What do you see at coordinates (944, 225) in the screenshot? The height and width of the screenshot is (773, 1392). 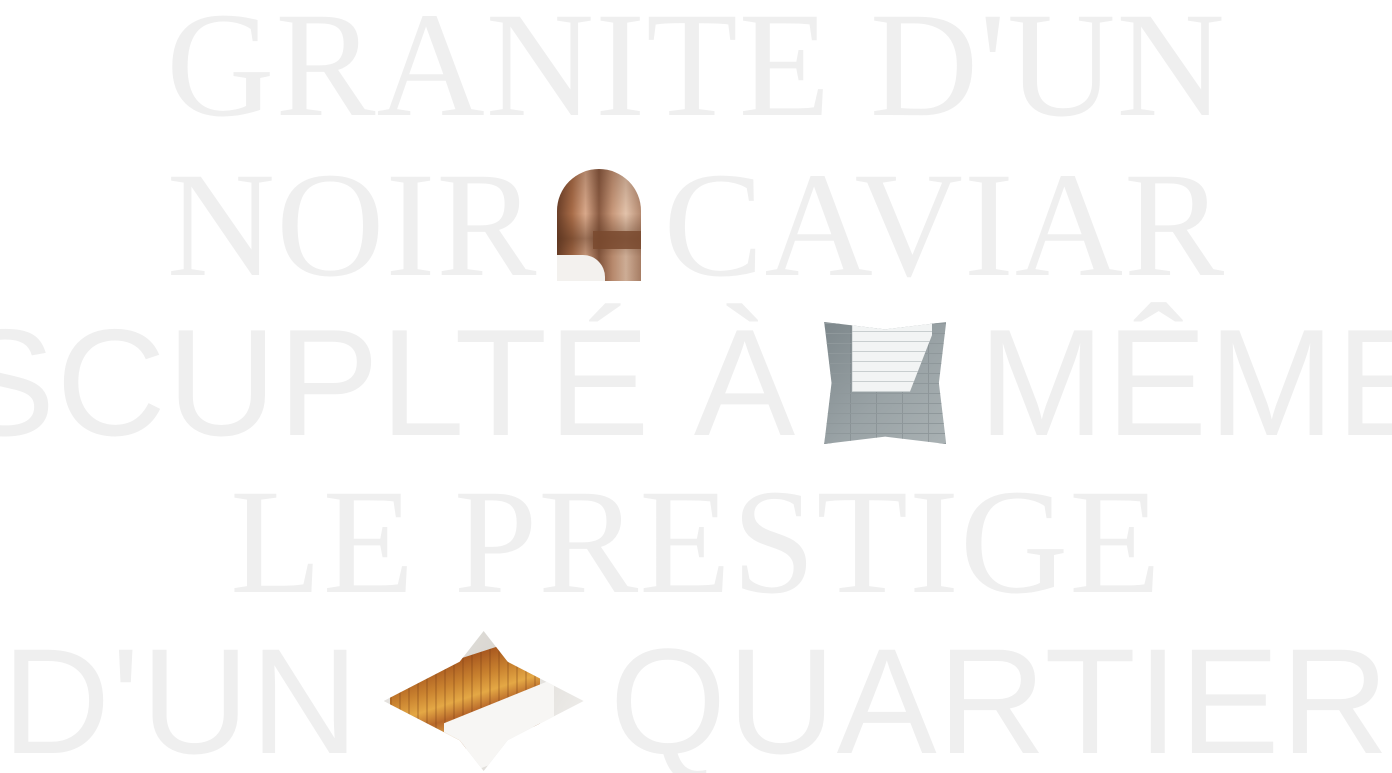 I see `headline-line-2-after: CAVIAR` at bounding box center [944, 225].